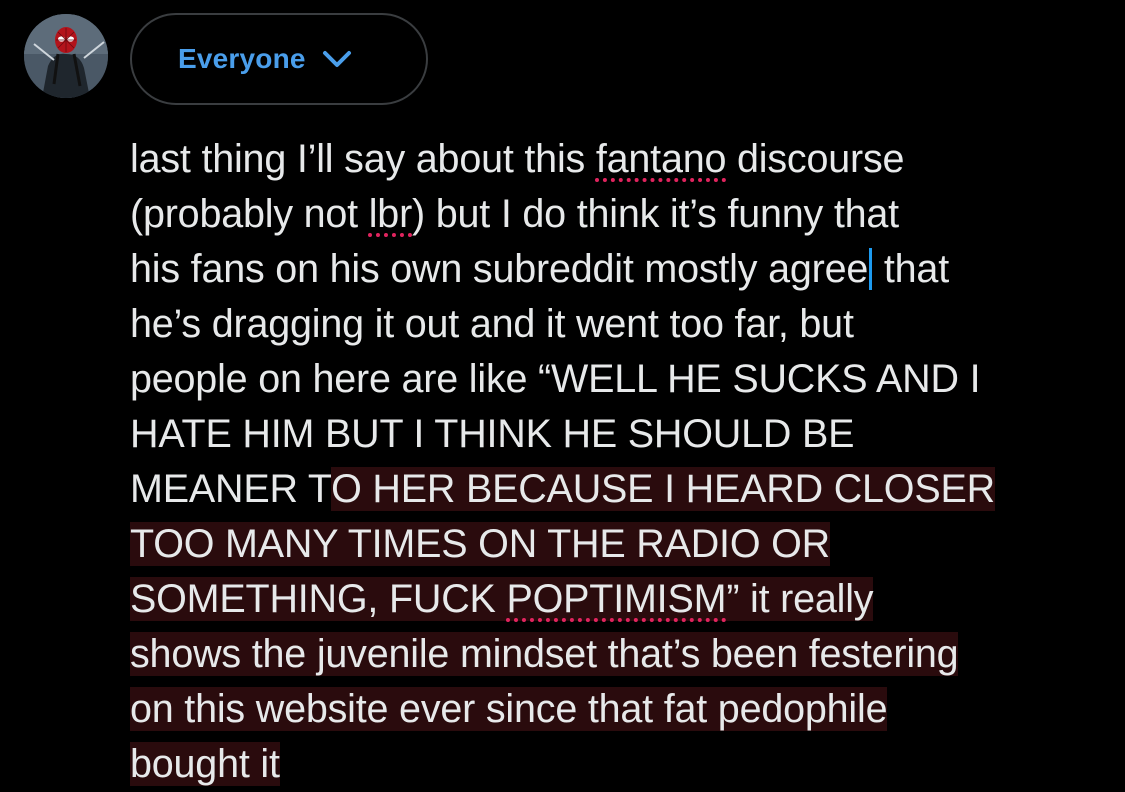  Describe the element at coordinates (337, 61) in the screenshot. I see `chevron-down-icon` at that location.